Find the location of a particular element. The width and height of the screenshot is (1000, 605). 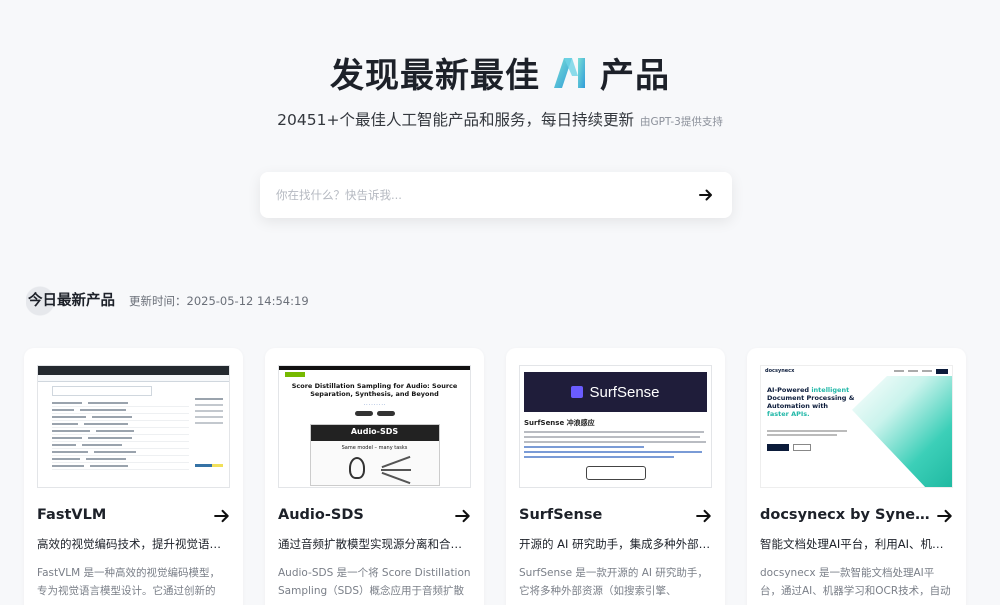

section-title: 今日最新产品 is located at coordinates (70, 301).